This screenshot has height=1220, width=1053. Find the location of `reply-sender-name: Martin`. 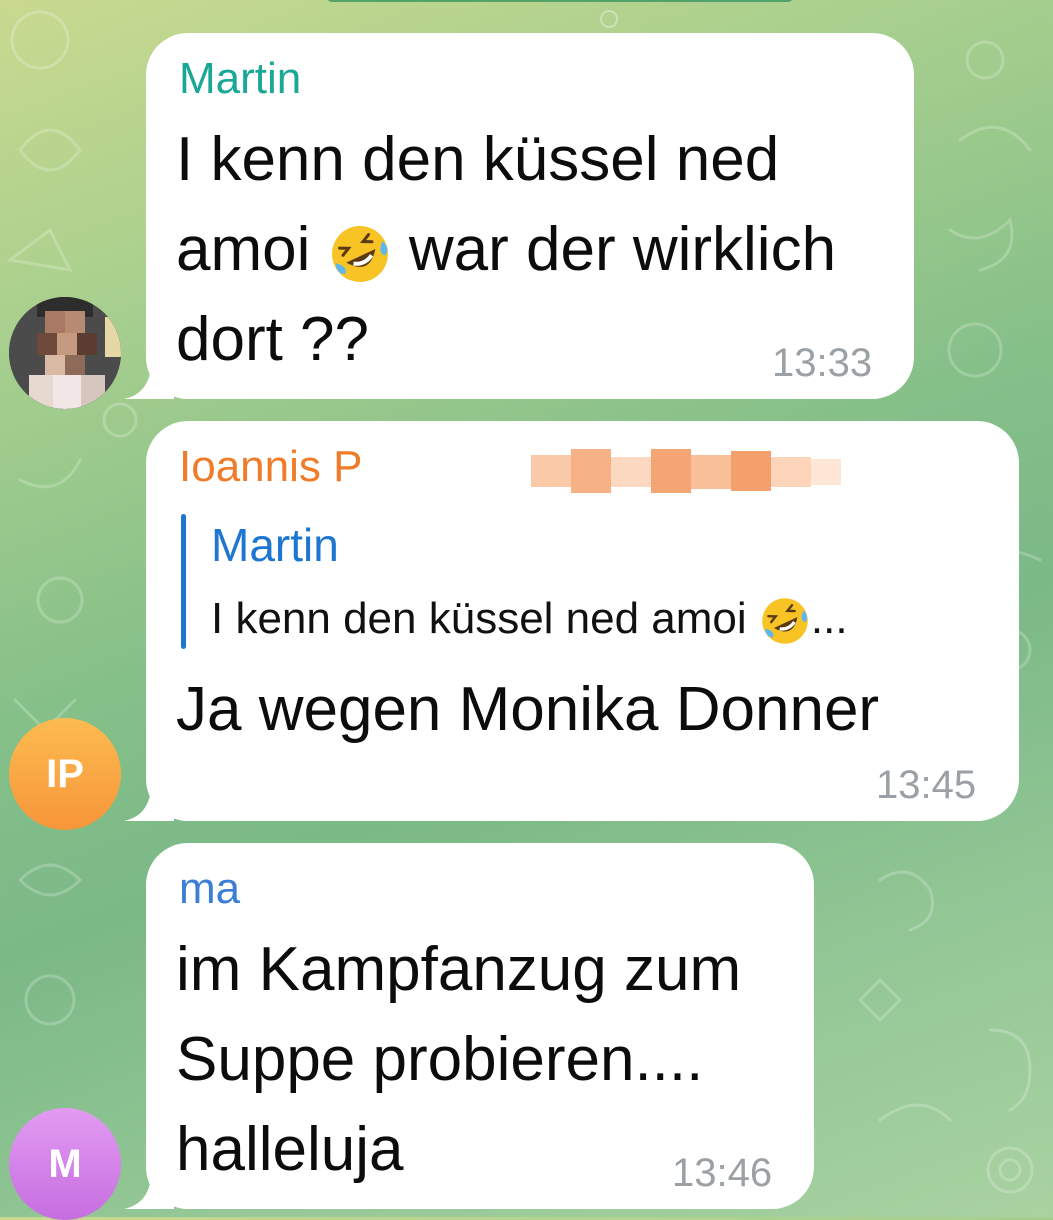

reply-sender-name: Martin is located at coordinates (275, 545).